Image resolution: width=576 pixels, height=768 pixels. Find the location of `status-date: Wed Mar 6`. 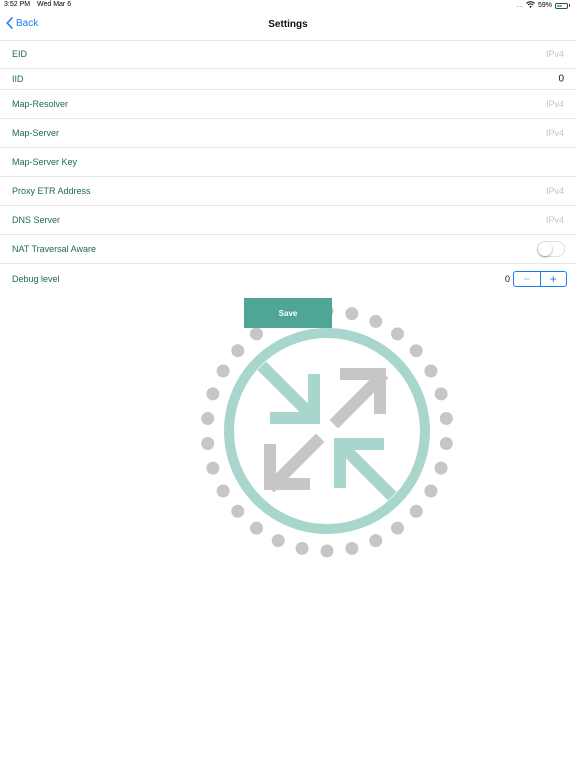

status-date: Wed Mar 6 is located at coordinates (54, 4).